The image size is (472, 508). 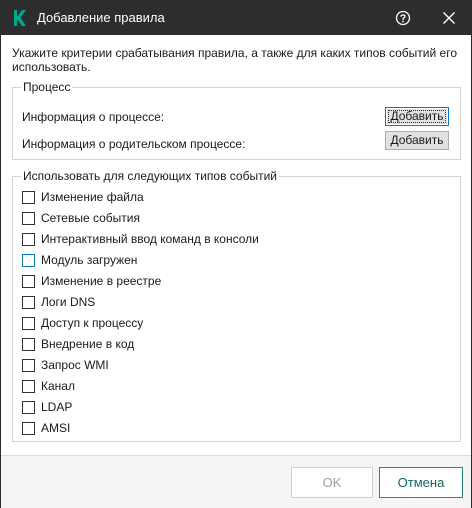 What do you see at coordinates (57, 407) in the screenshot?
I see `checkbox-label: LDAP` at bounding box center [57, 407].